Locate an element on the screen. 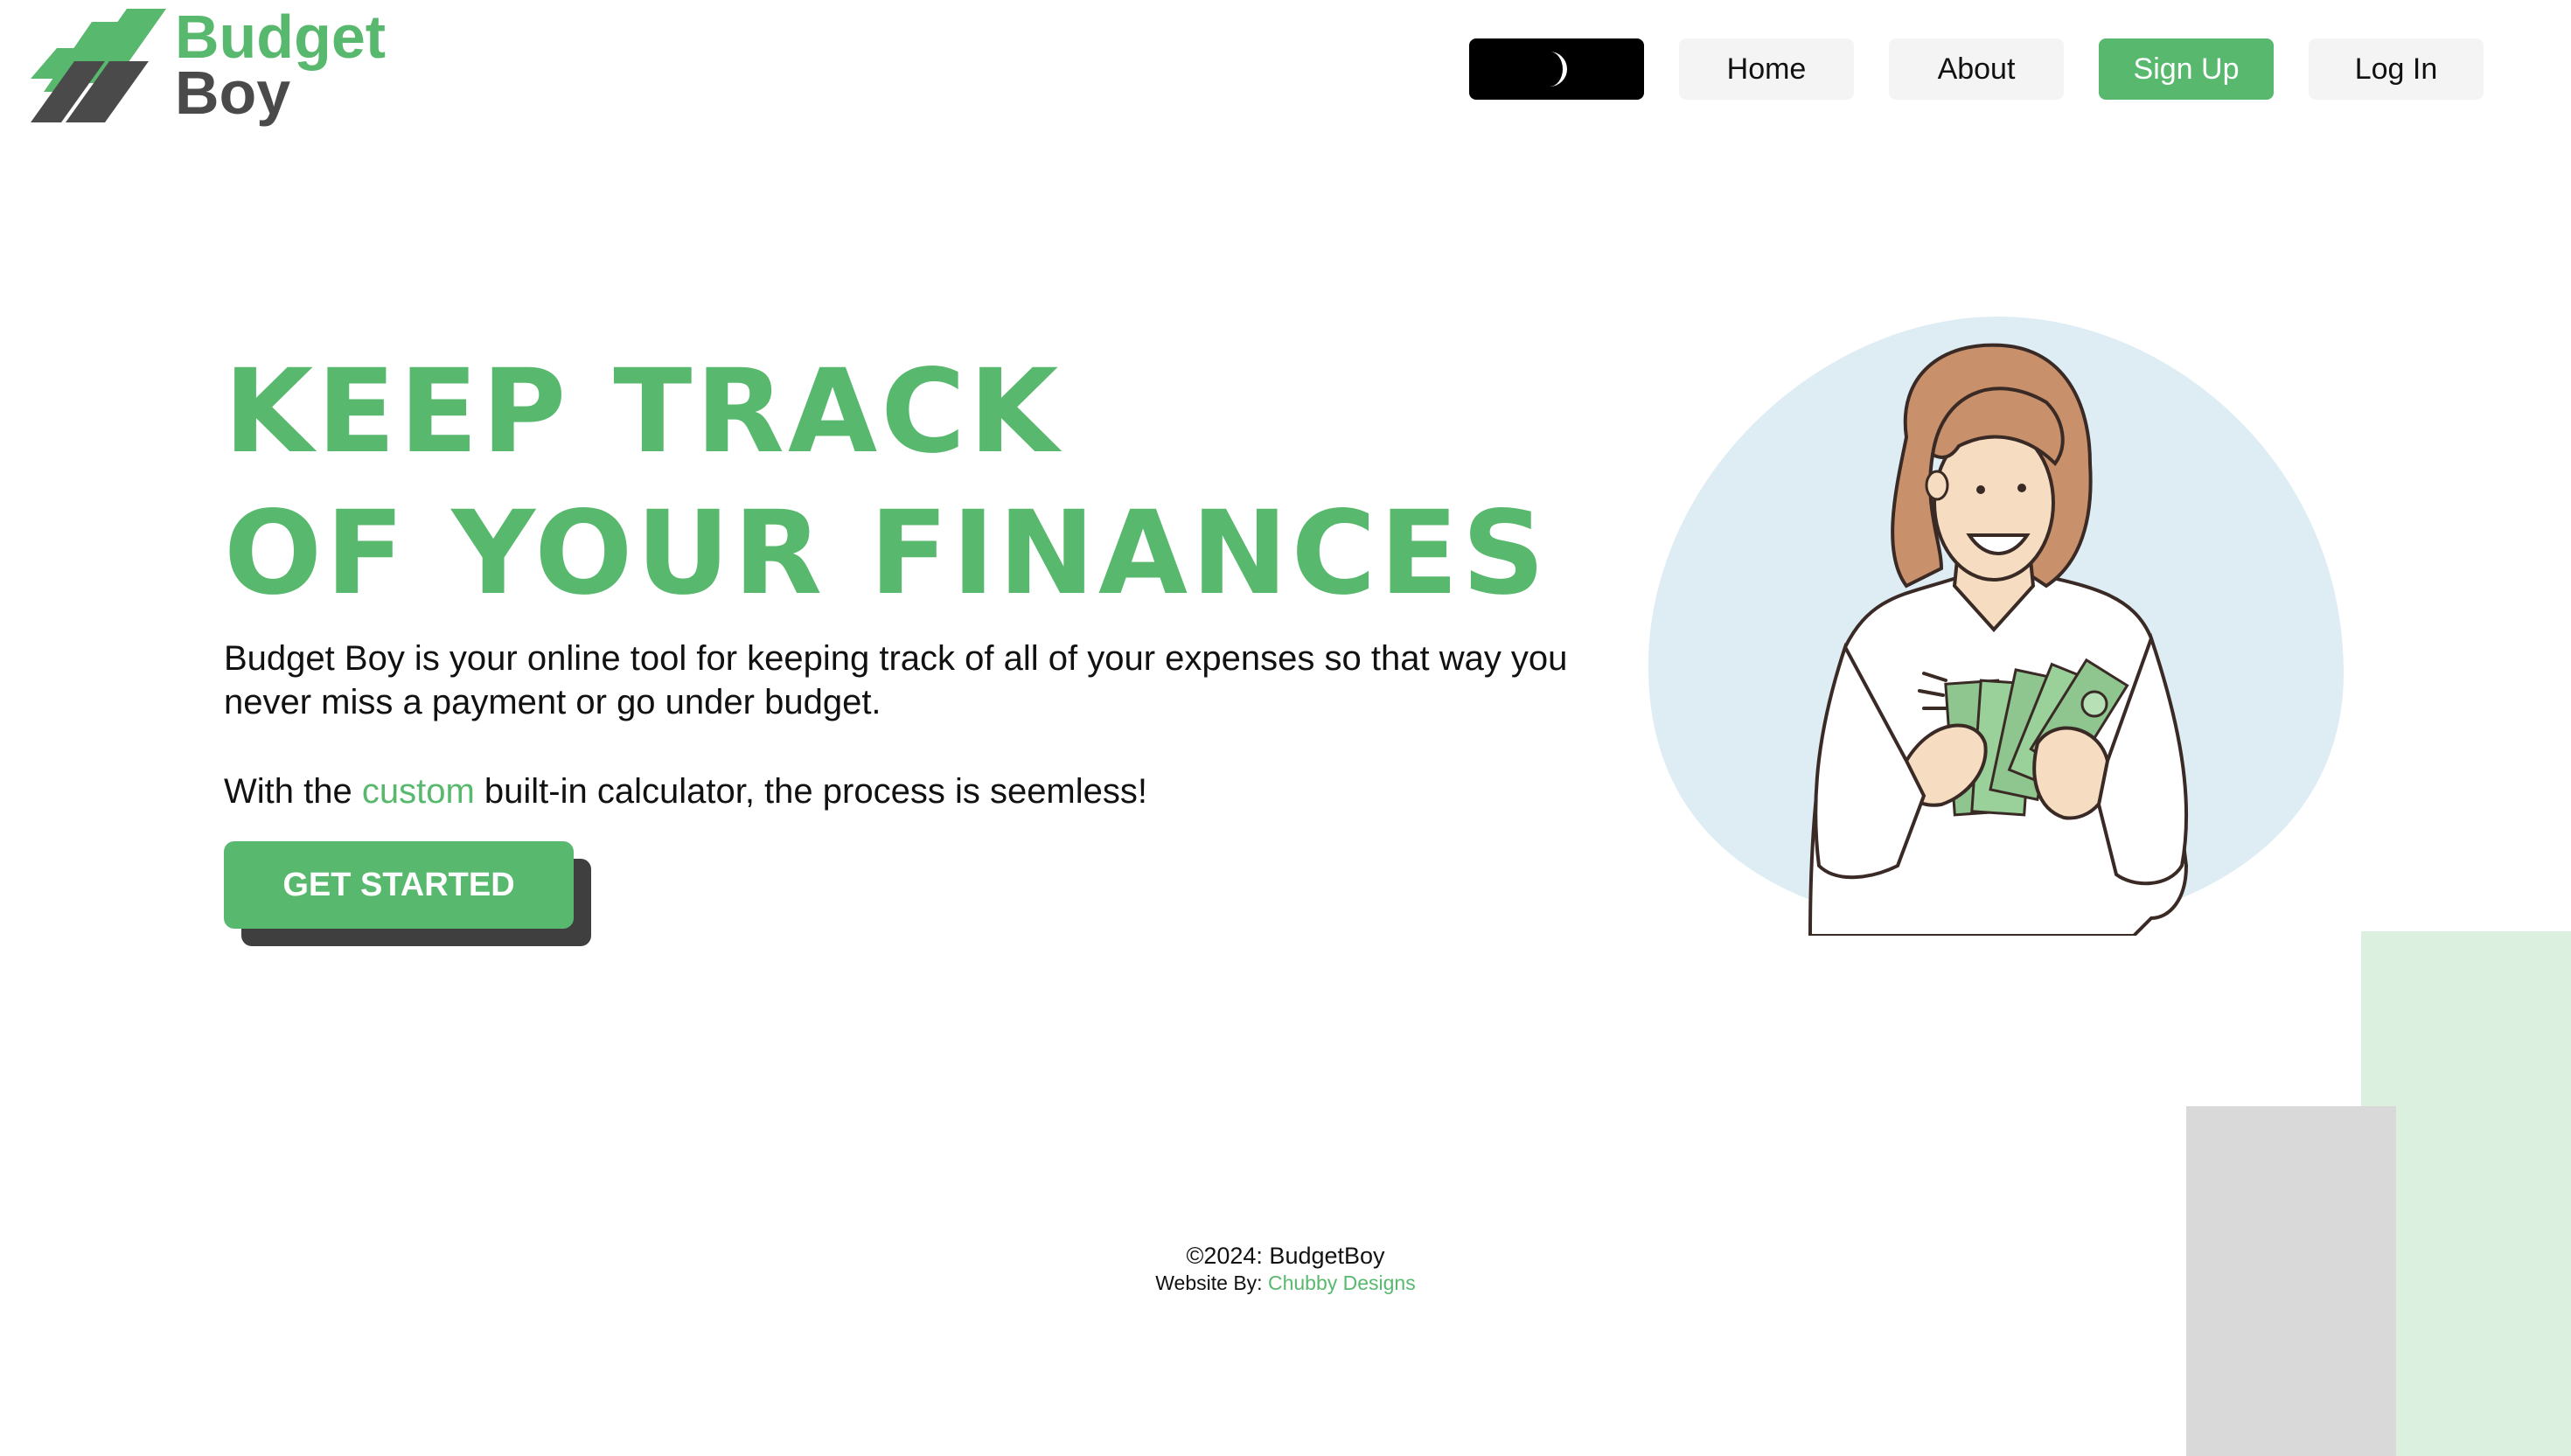 The image size is (2571, 1456). brand-logo: Budget Boy is located at coordinates (210, 67).